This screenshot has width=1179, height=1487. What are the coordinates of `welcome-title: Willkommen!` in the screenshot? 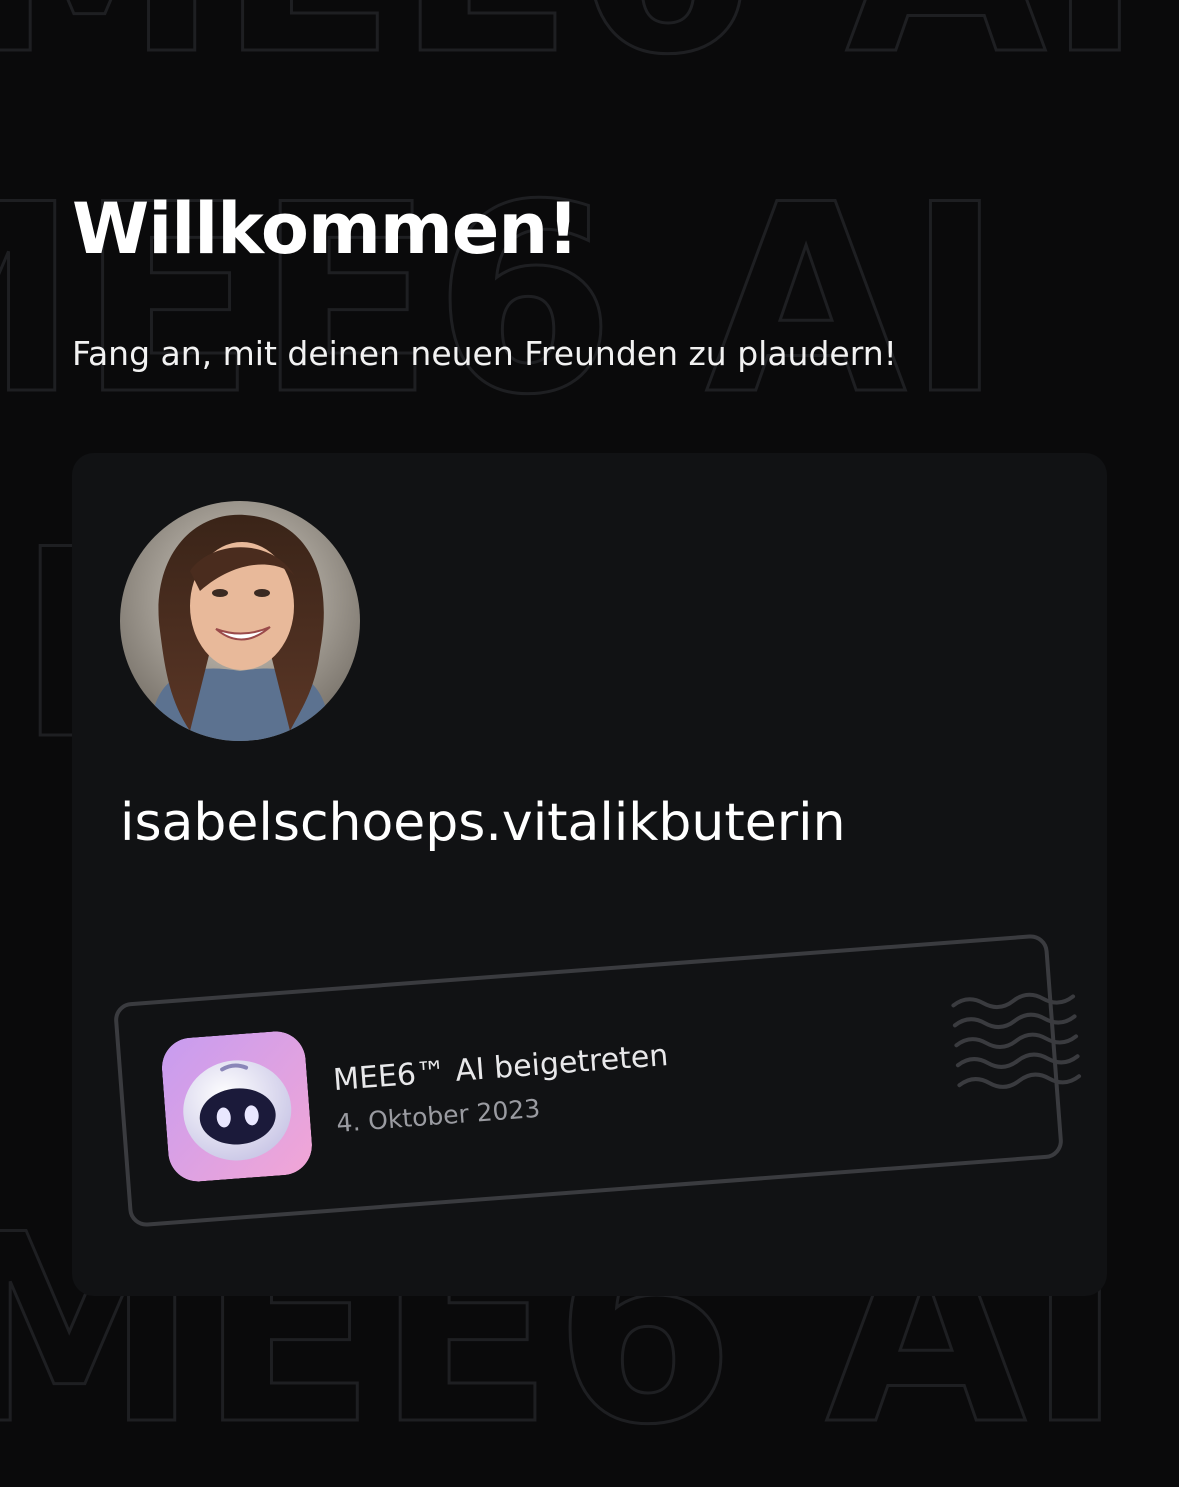 It's located at (325, 229).